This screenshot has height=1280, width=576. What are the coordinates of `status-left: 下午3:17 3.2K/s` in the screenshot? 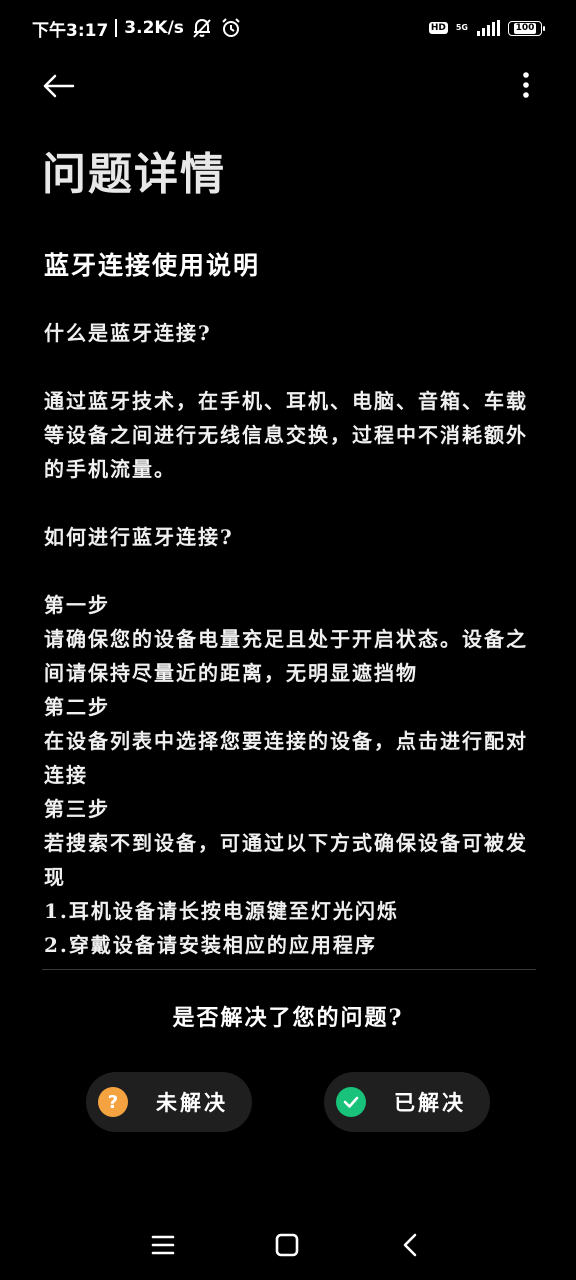 It's located at (137, 28).